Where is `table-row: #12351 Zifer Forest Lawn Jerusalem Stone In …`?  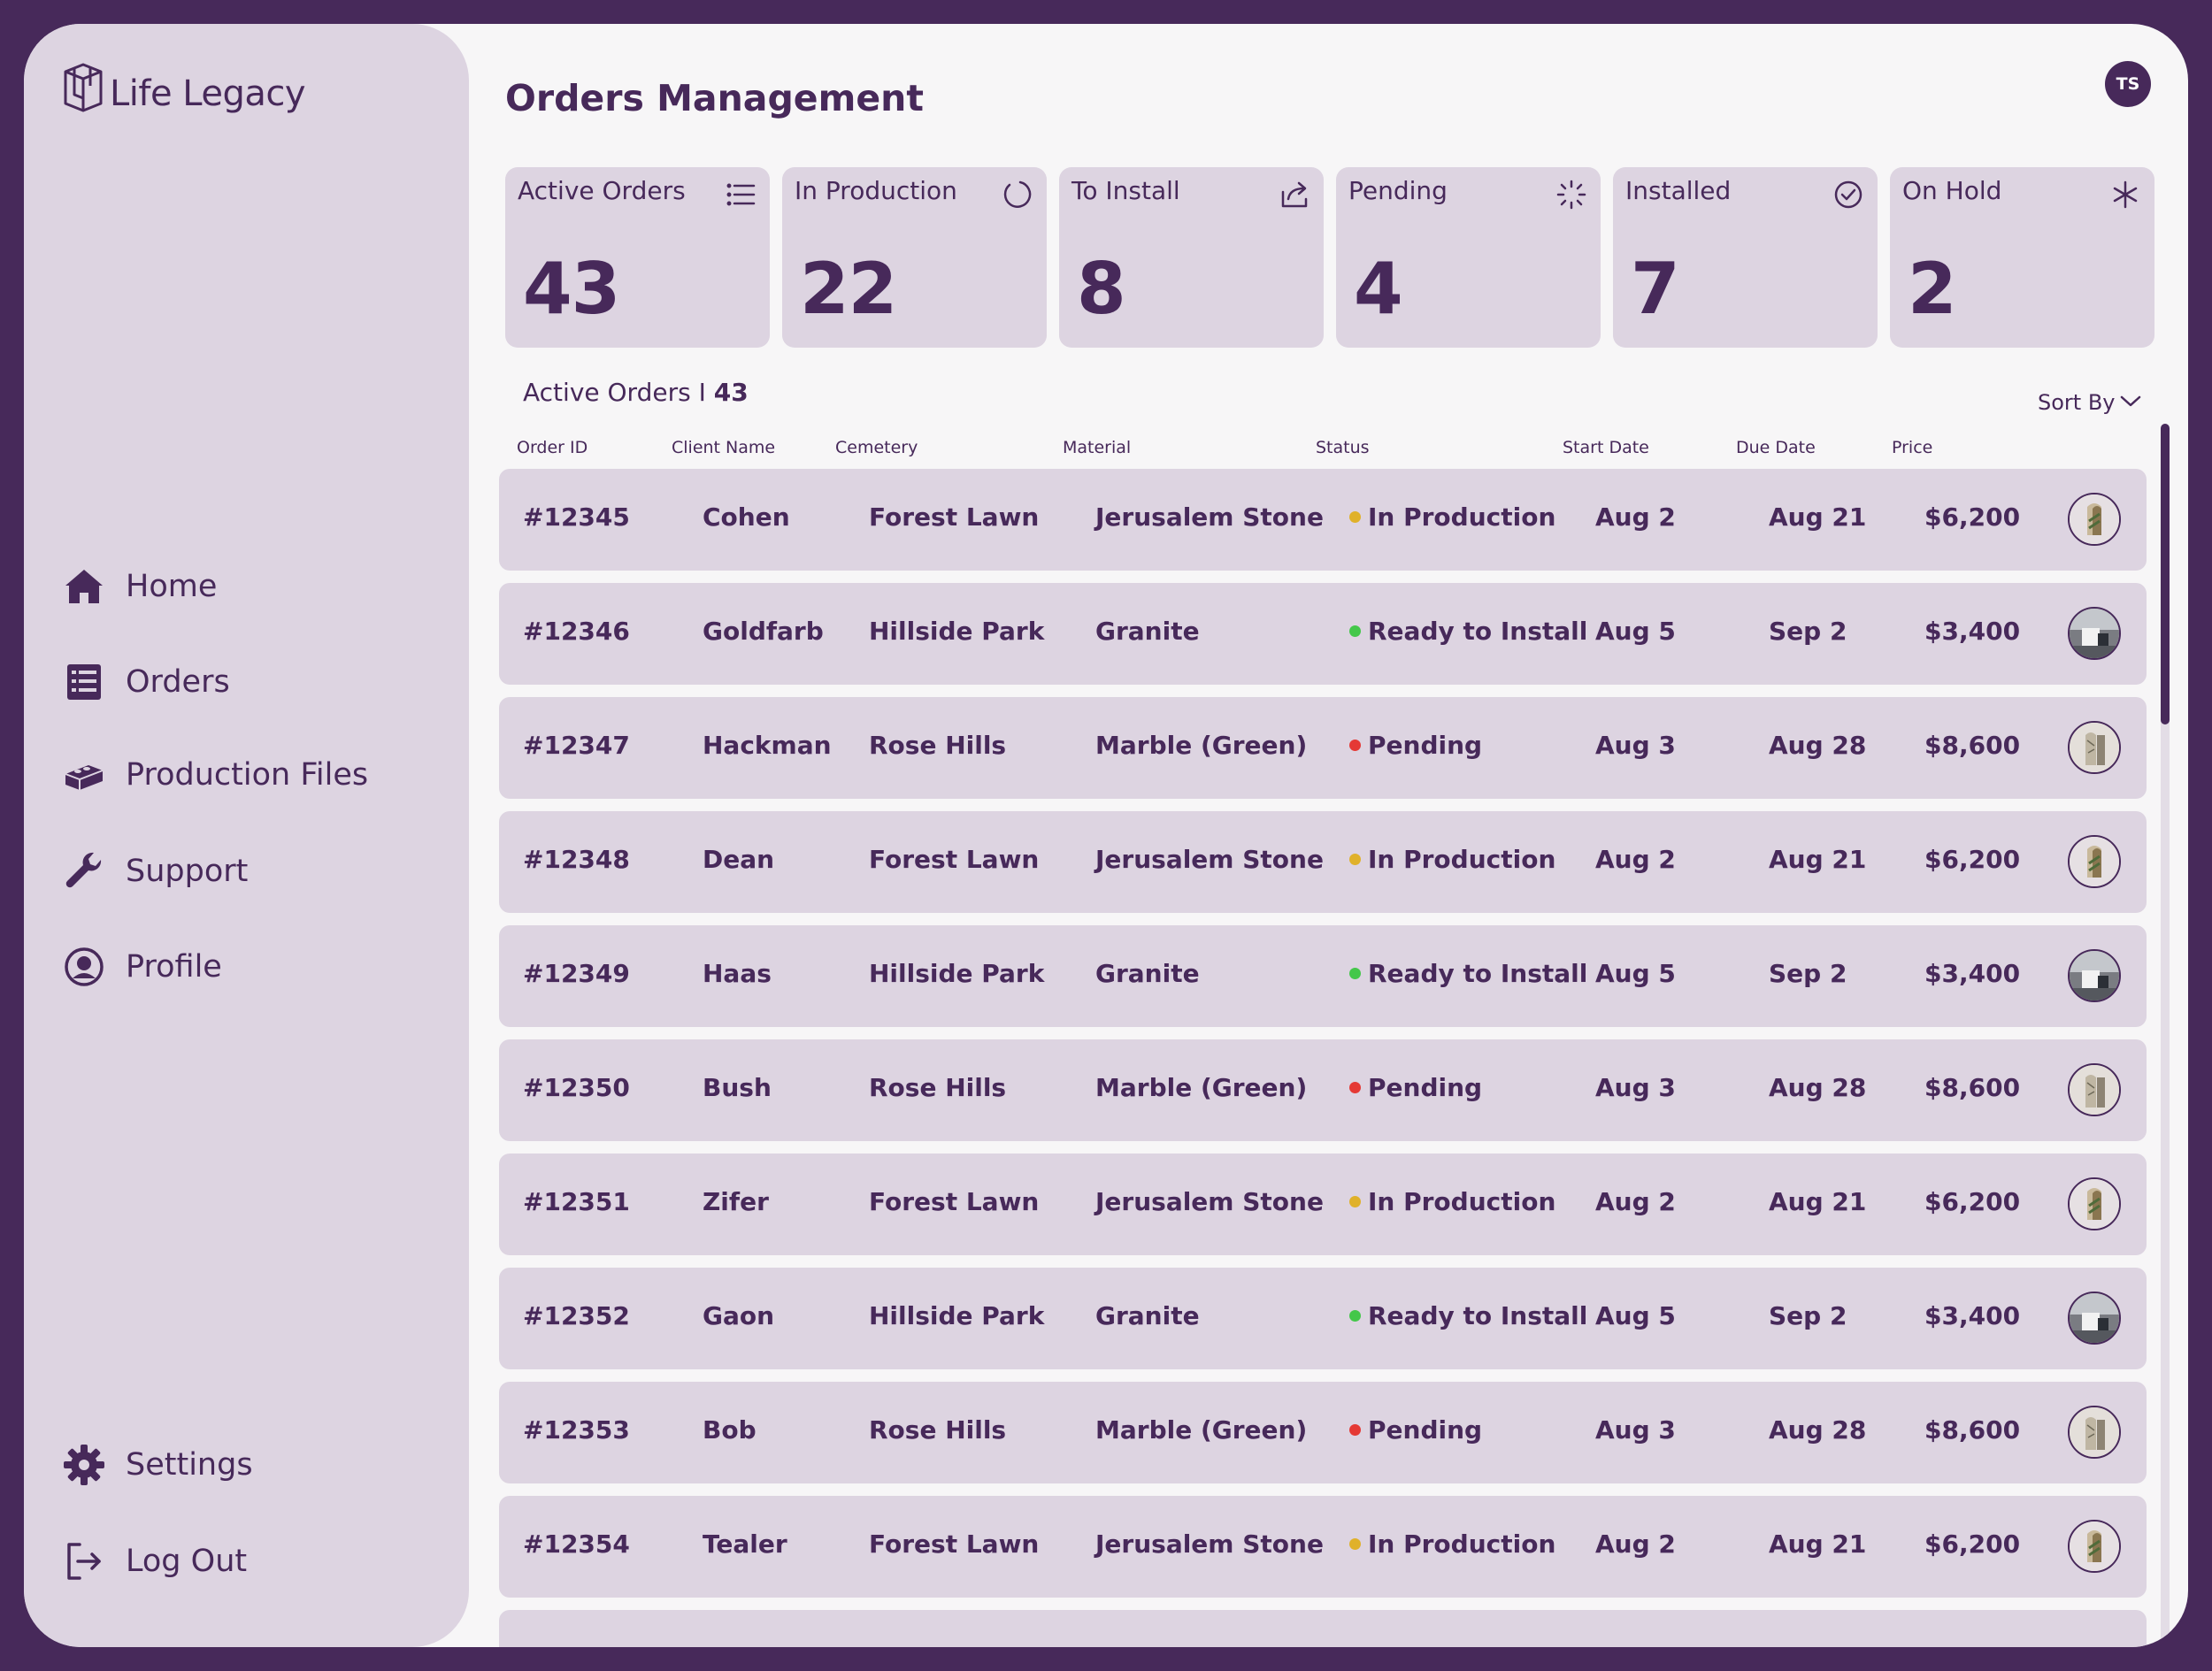
table-row: #12351 Zifer Forest Lawn Jerusalem Stone In … is located at coordinates (1323, 1204).